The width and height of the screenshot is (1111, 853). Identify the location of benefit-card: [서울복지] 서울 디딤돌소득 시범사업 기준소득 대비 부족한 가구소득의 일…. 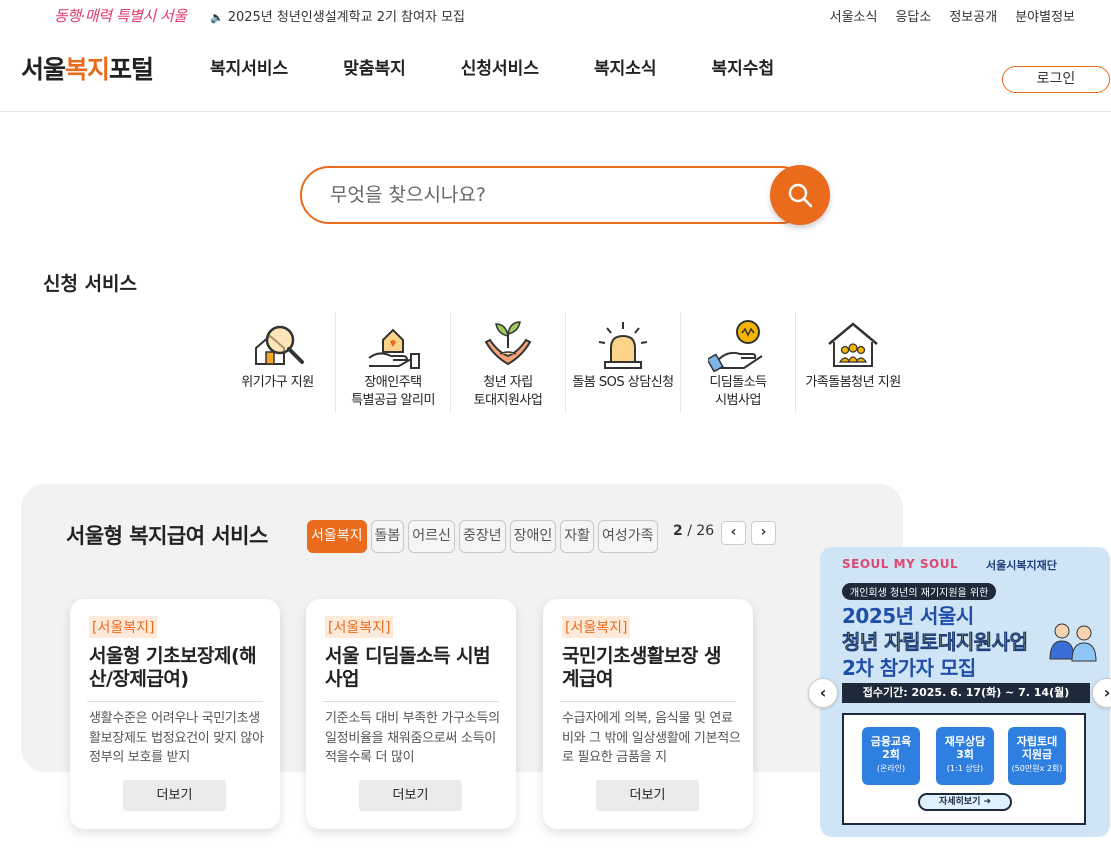
(411, 714).